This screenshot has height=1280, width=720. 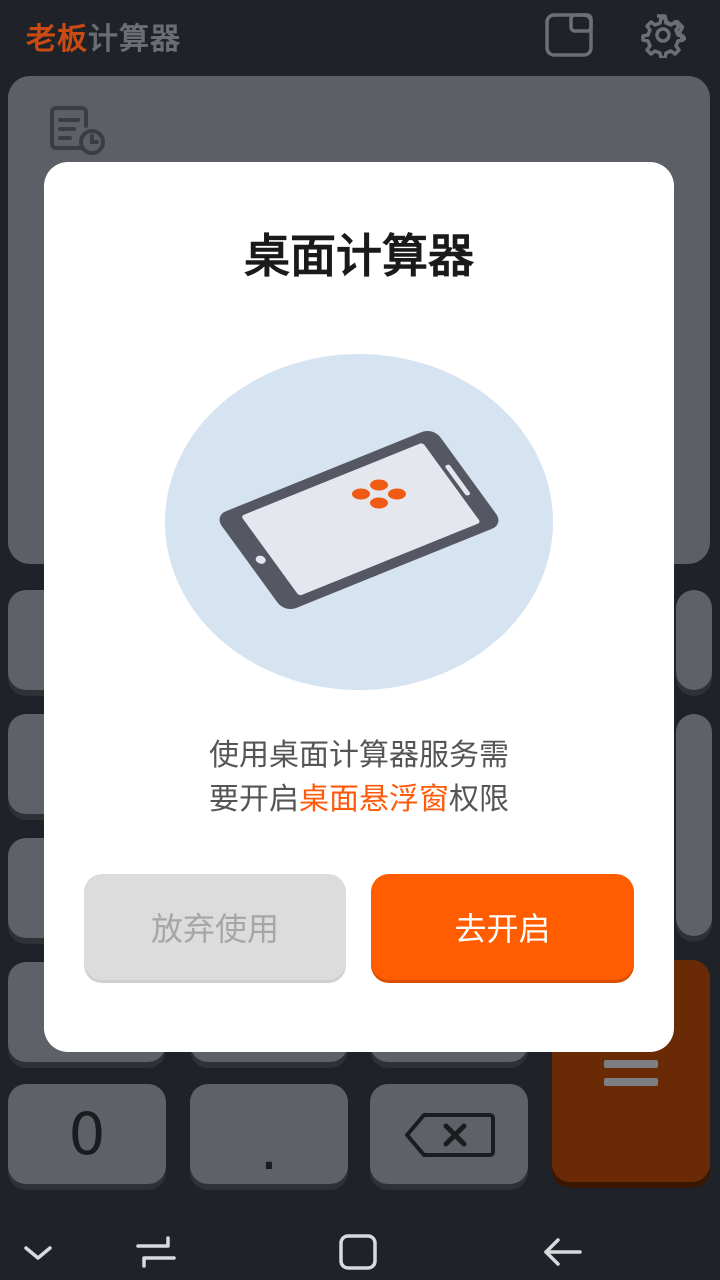 What do you see at coordinates (479, 799) in the screenshot?
I see `message-suffix: 权限` at bounding box center [479, 799].